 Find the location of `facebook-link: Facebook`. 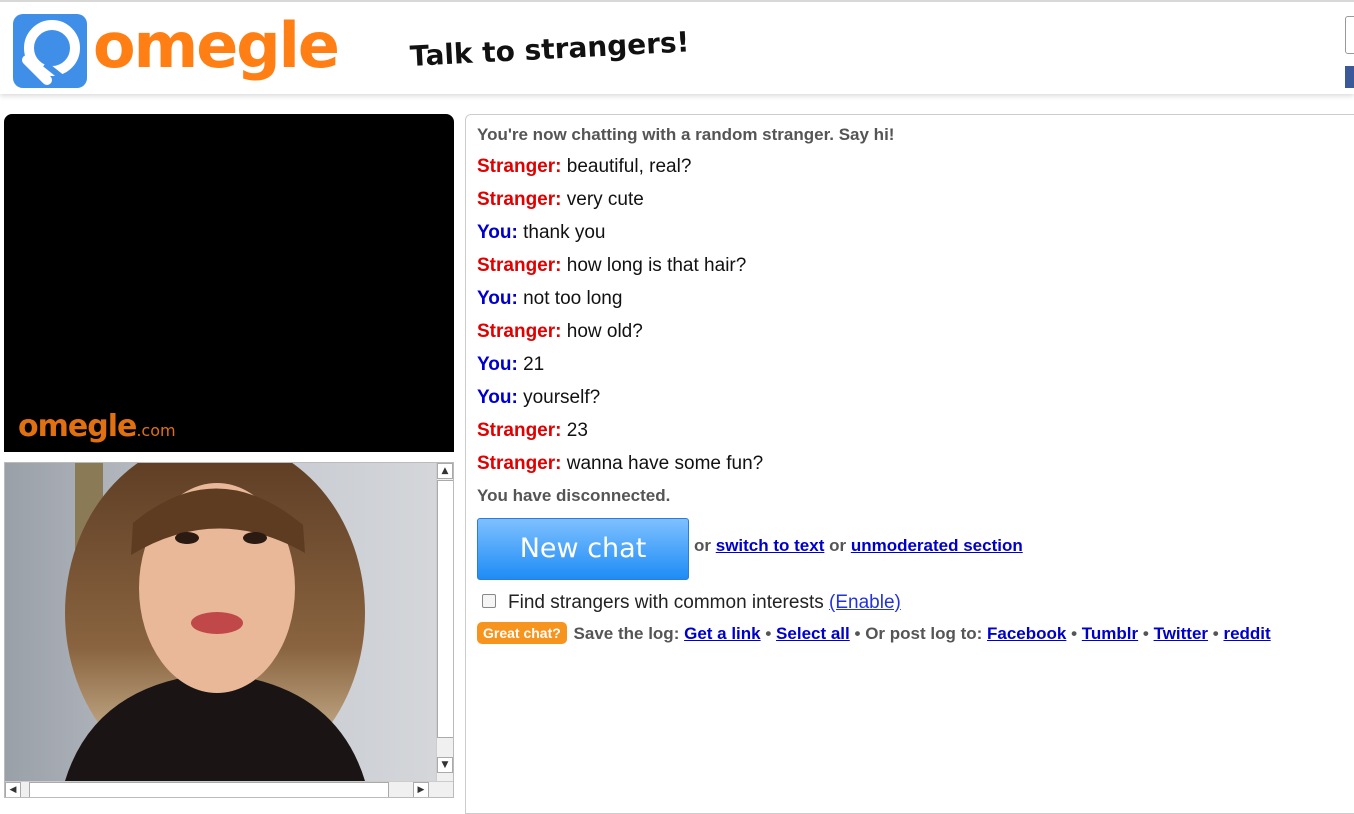

facebook-link: Facebook is located at coordinates (1026, 633).